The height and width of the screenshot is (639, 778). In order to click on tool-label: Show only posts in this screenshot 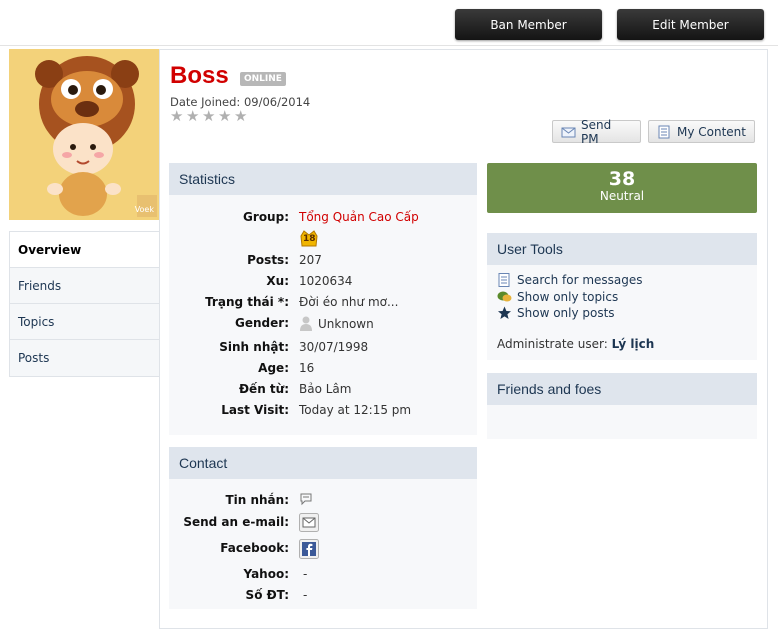, I will do `click(566, 313)`.